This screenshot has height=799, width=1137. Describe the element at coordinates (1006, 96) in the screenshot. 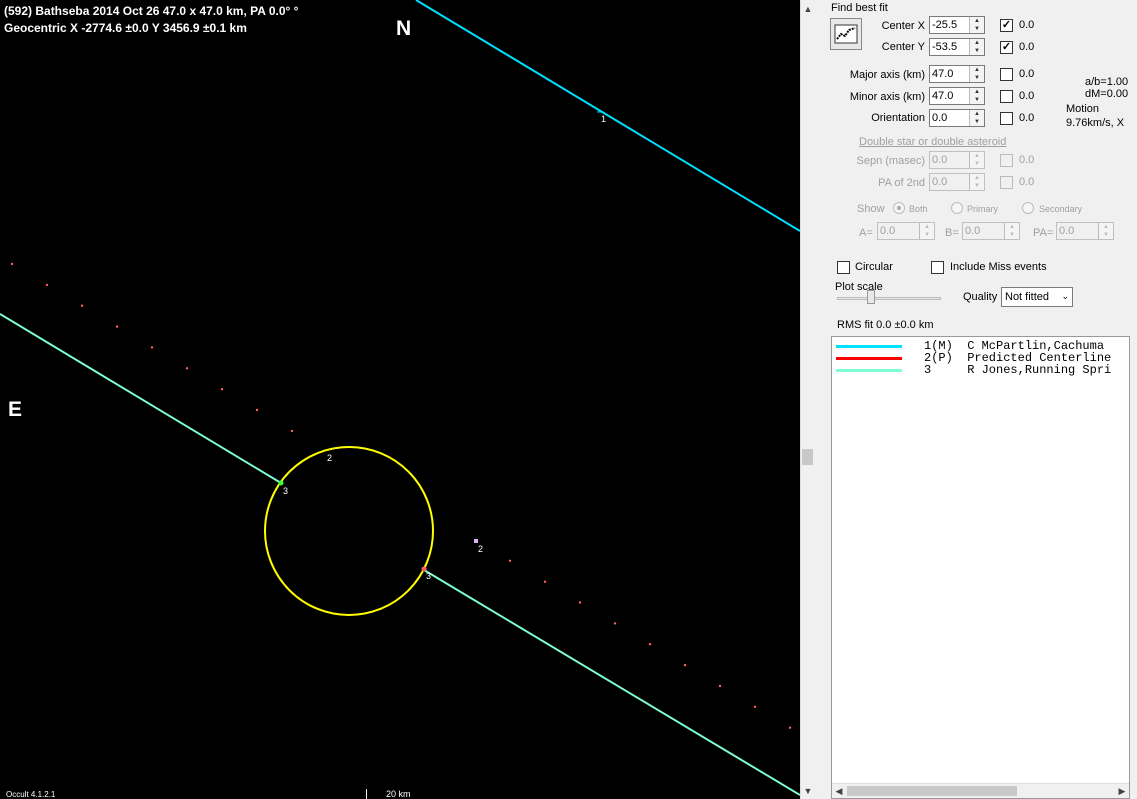

I see `minor-axis-checkbox` at that location.